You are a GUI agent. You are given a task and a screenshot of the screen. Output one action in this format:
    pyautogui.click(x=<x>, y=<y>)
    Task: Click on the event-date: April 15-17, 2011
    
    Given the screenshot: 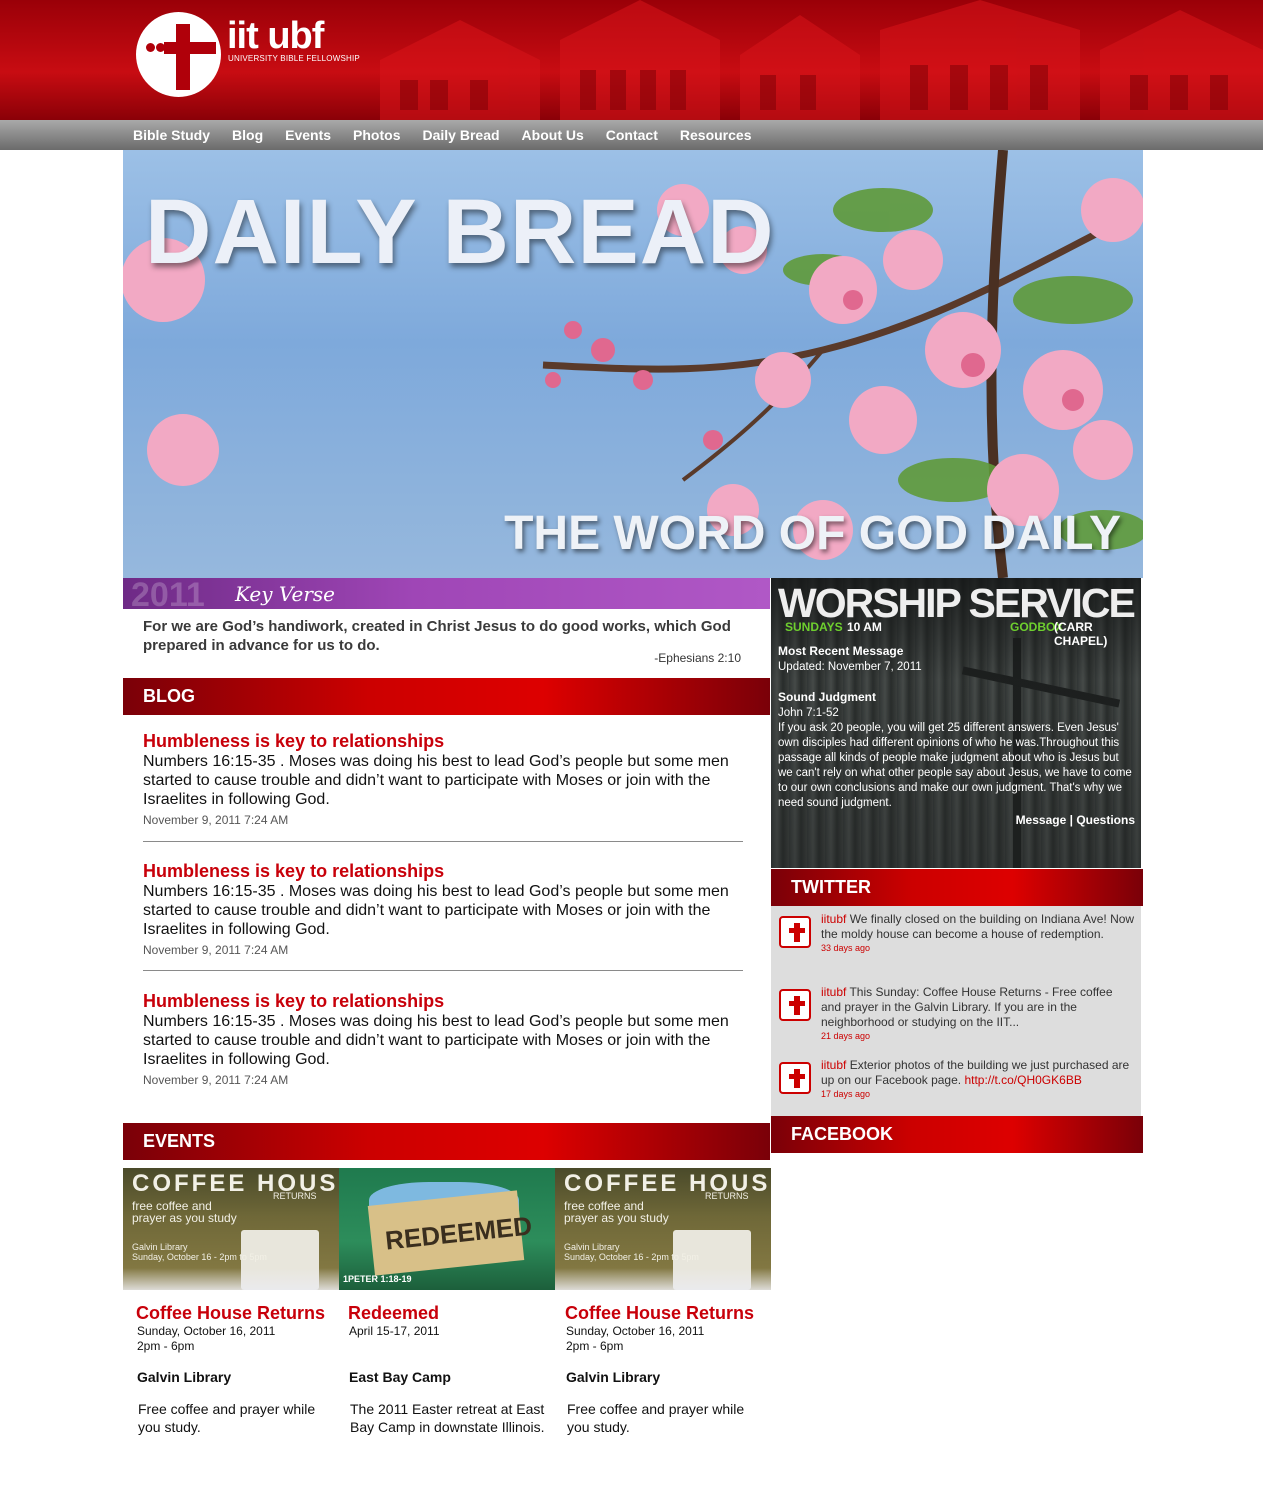 What is the action you would take?
    pyautogui.click(x=394, y=1331)
    